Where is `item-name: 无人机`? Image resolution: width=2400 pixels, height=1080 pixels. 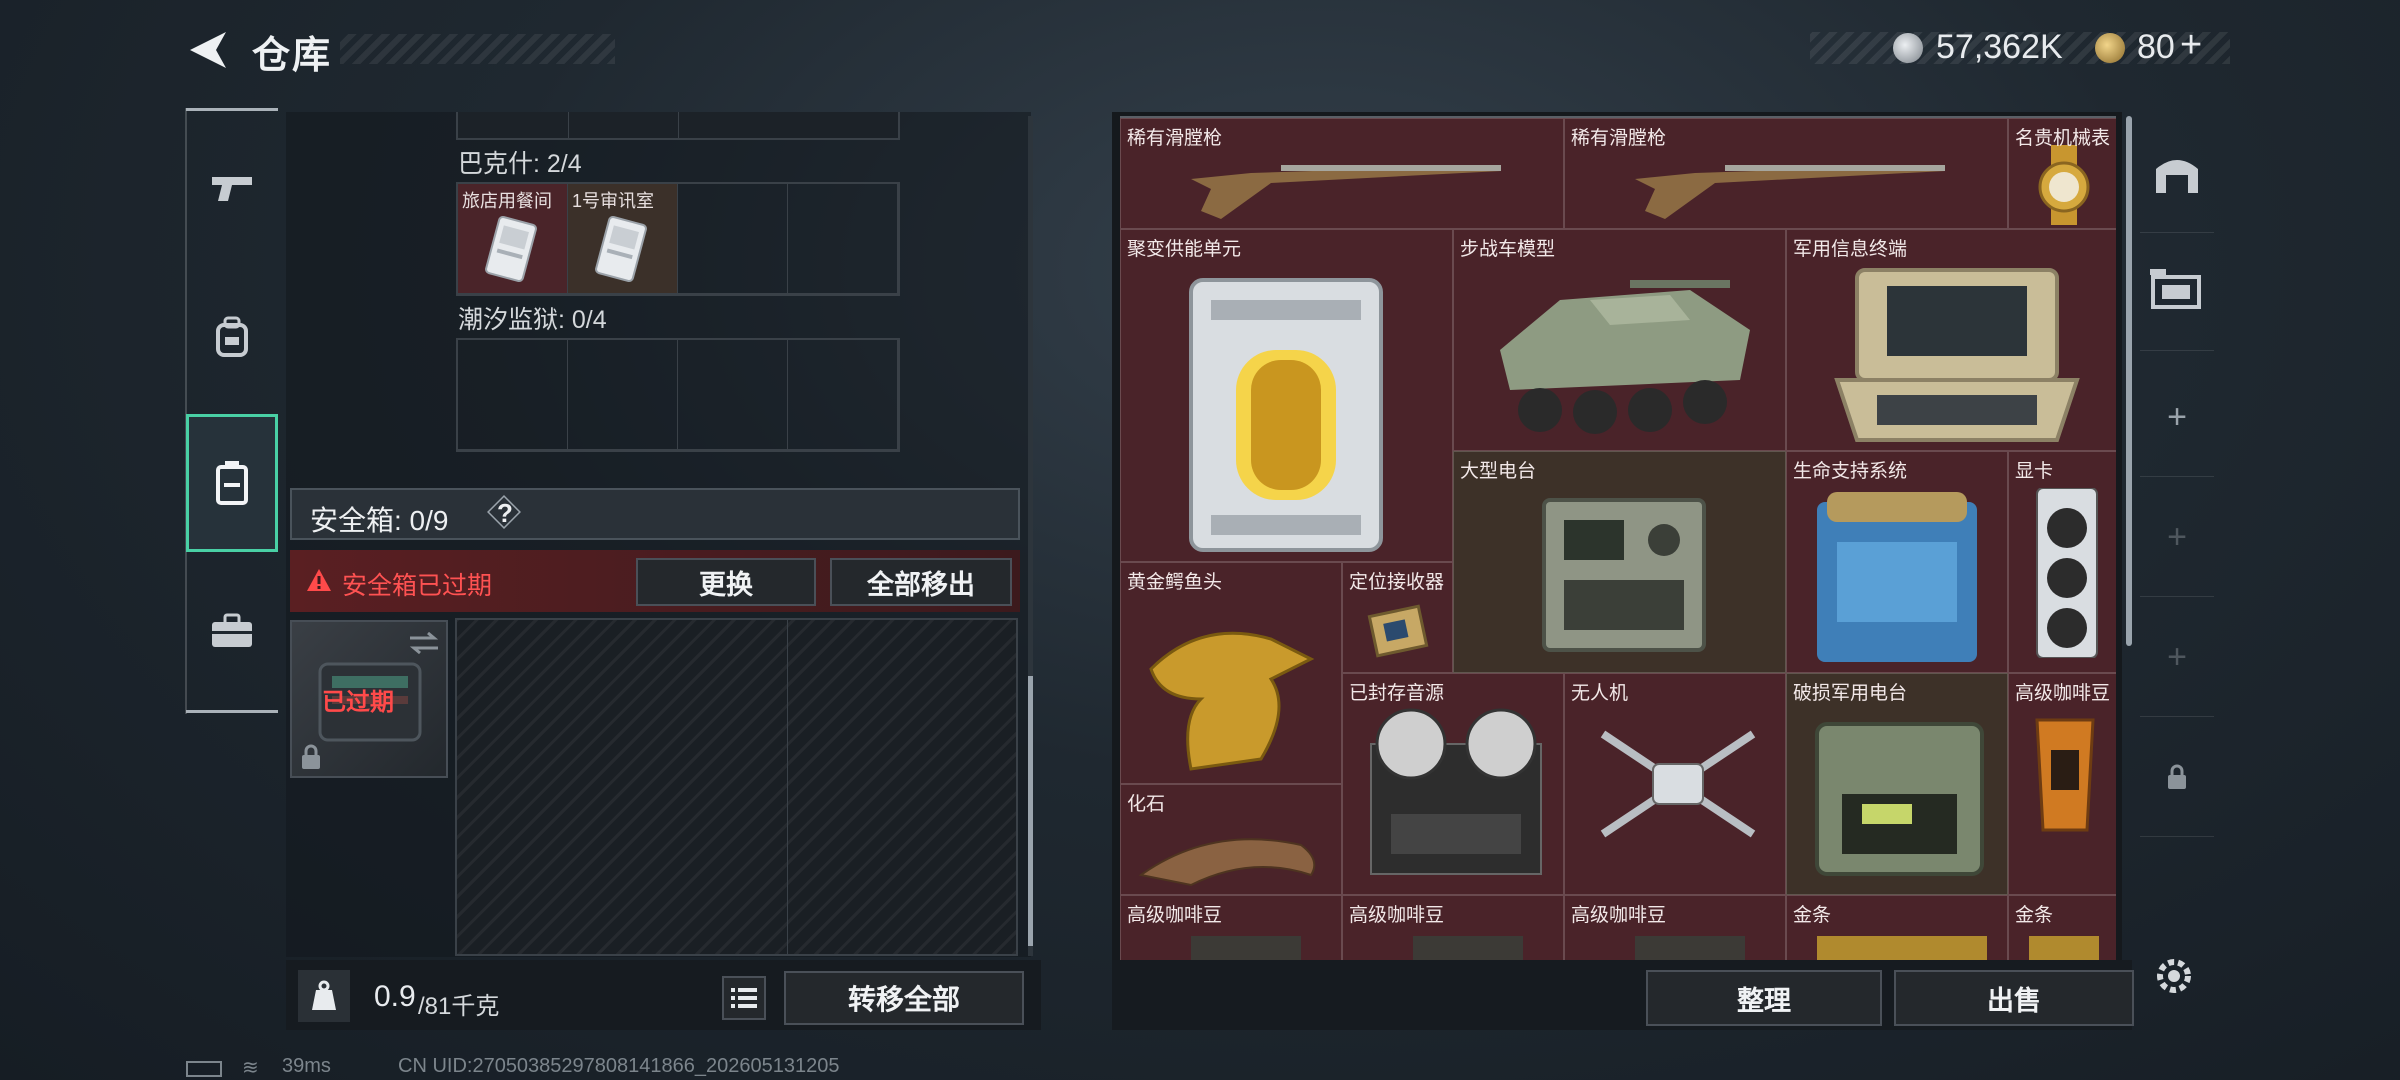 item-name: 无人机 is located at coordinates (1600, 693).